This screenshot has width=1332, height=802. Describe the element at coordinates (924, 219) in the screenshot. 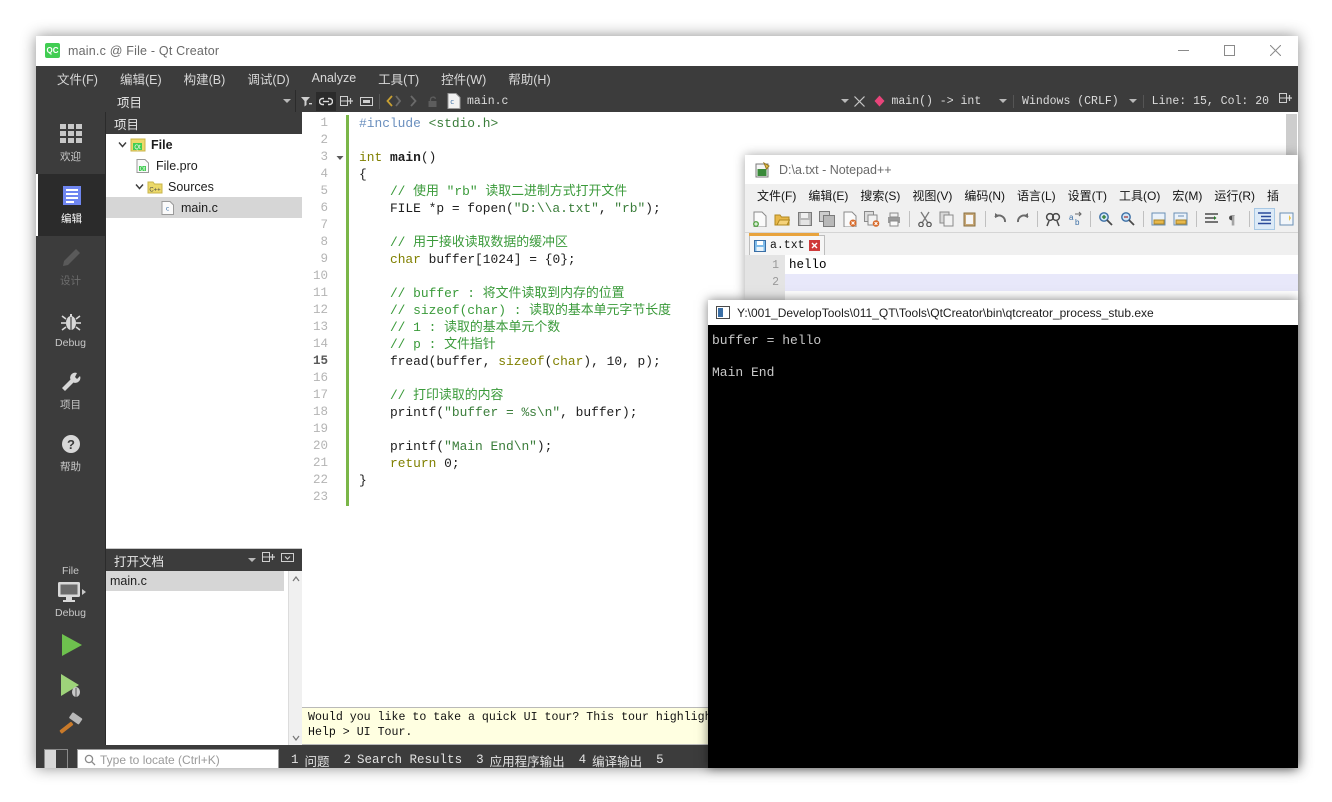

I see `cut-icon` at that location.